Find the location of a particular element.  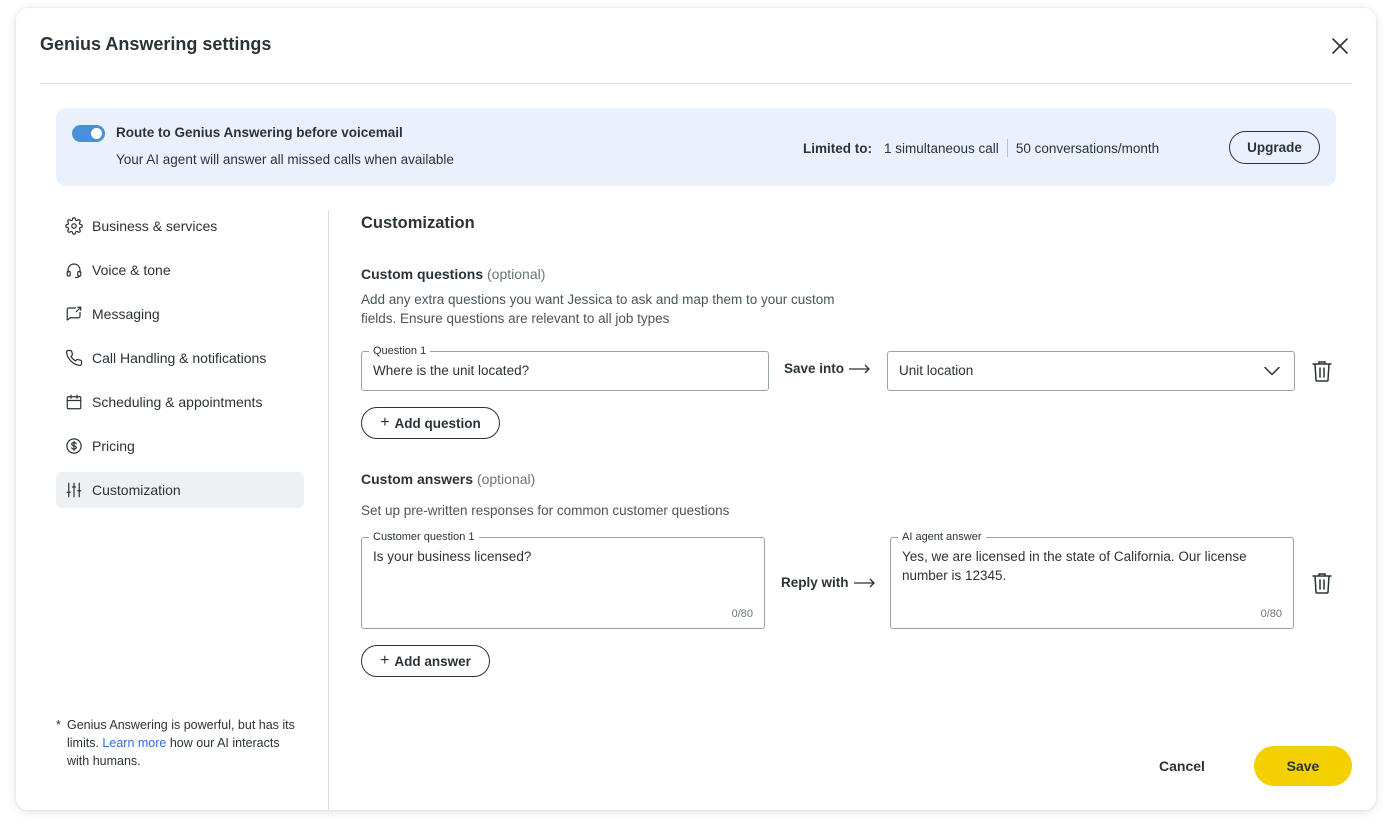

add-answer-button: + Add answer is located at coordinates (425, 661).